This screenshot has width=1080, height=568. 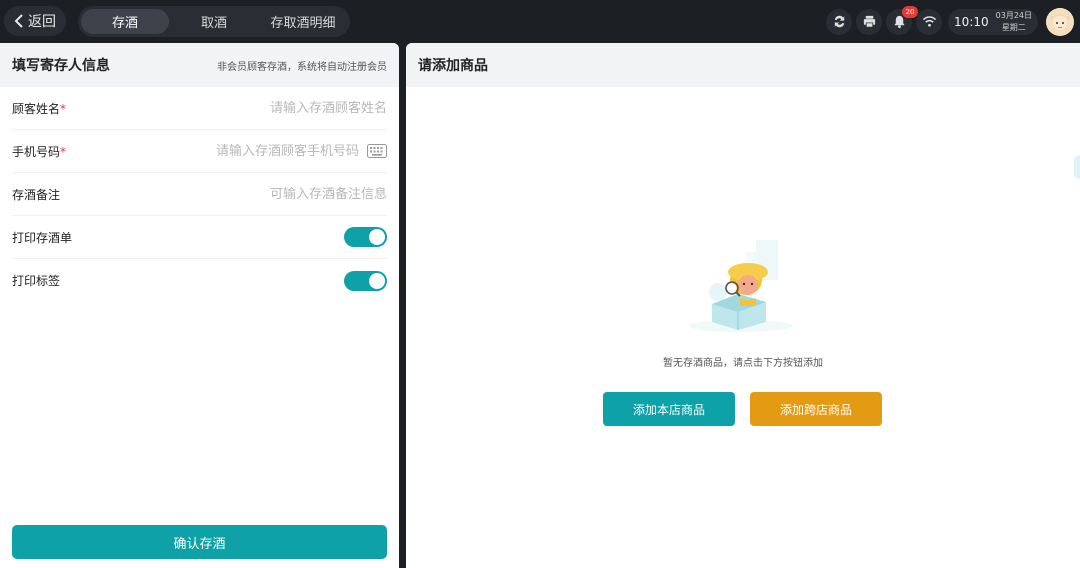 What do you see at coordinates (816, 409) in the screenshot?
I see `add-cross-store-product-button: 添加跨店商品` at bounding box center [816, 409].